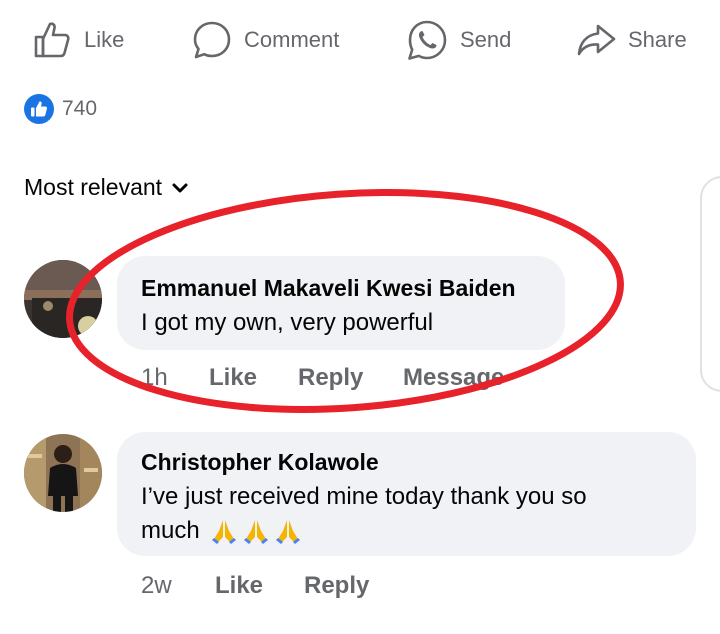 This screenshot has width=720, height=634. What do you see at coordinates (657, 39) in the screenshot?
I see `share-label: Share` at bounding box center [657, 39].